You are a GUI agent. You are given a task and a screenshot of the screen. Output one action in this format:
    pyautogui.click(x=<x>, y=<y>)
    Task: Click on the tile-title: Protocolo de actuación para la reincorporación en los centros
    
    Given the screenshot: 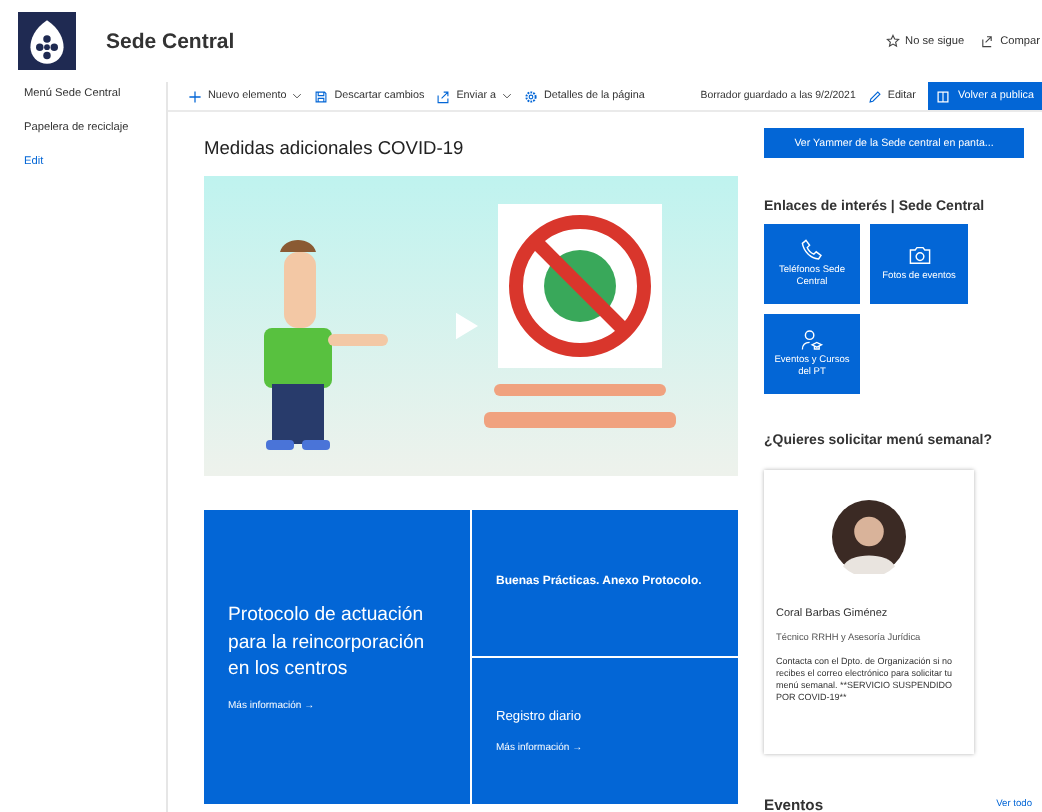 What is the action you would take?
    pyautogui.click(x=327, y=643)
    